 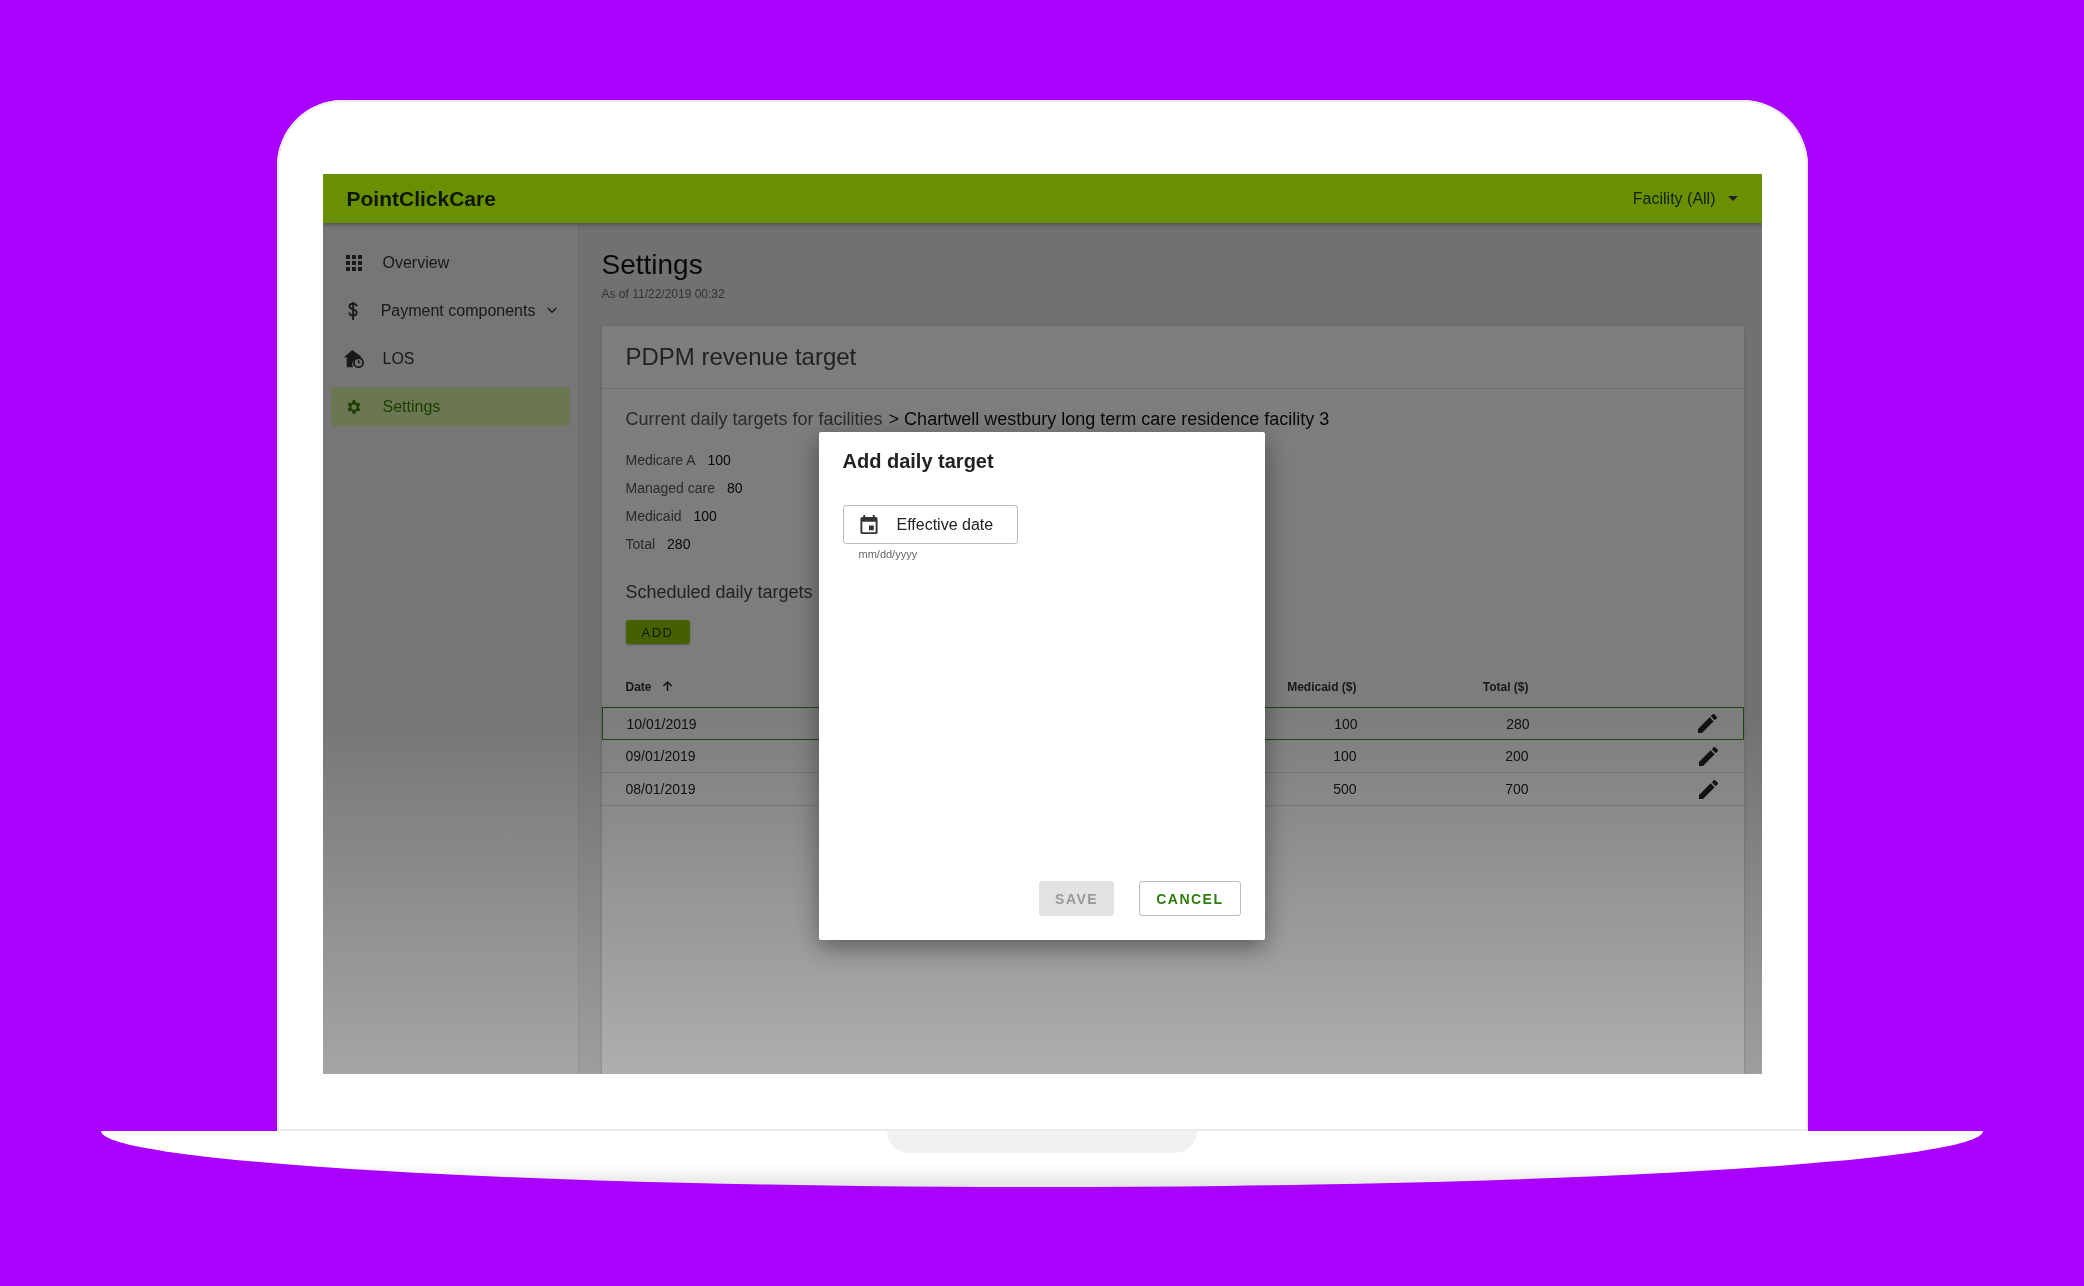 What do you see at coordinates (670, 488) in the screenshot?
I see `target-label: Managed care` at bounding box center [670, 488].